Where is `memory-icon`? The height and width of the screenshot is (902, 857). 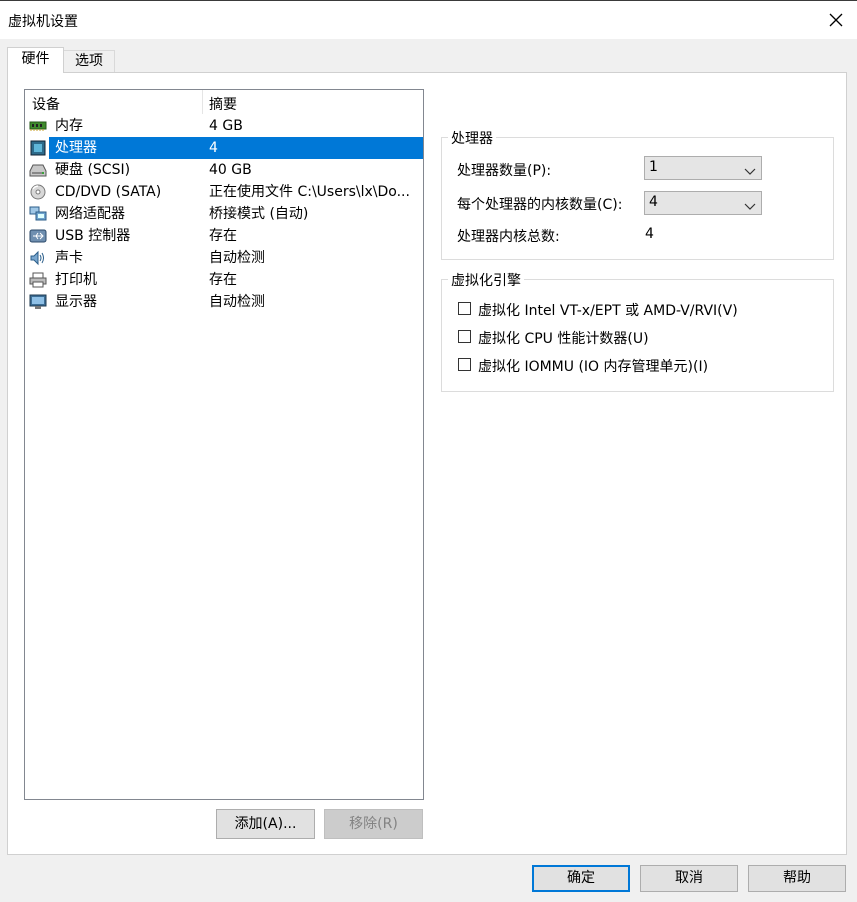 memory-icon is located at coordinates (38, 126).